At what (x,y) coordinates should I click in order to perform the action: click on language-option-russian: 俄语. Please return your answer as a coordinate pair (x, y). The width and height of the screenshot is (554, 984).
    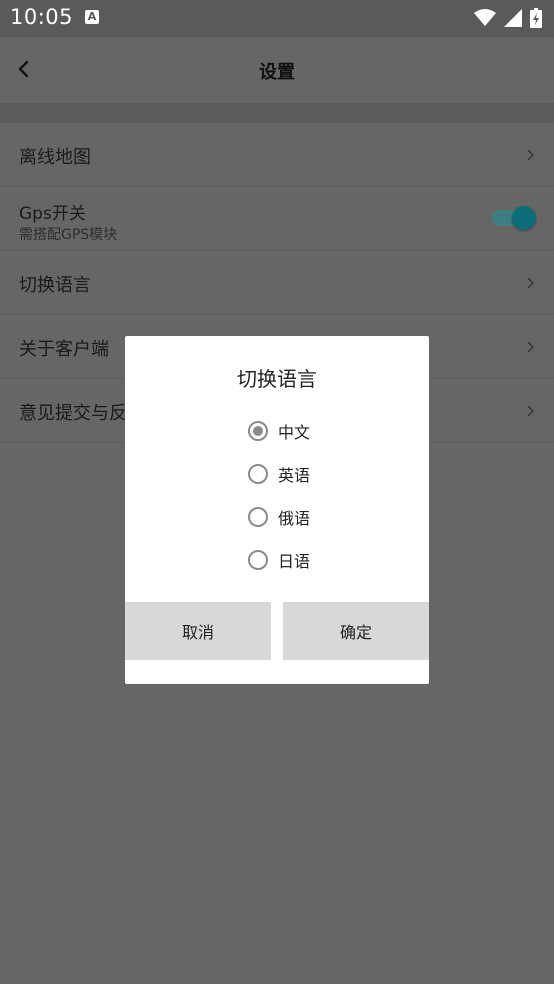
    Looking at the image, I should click on (279, 517).